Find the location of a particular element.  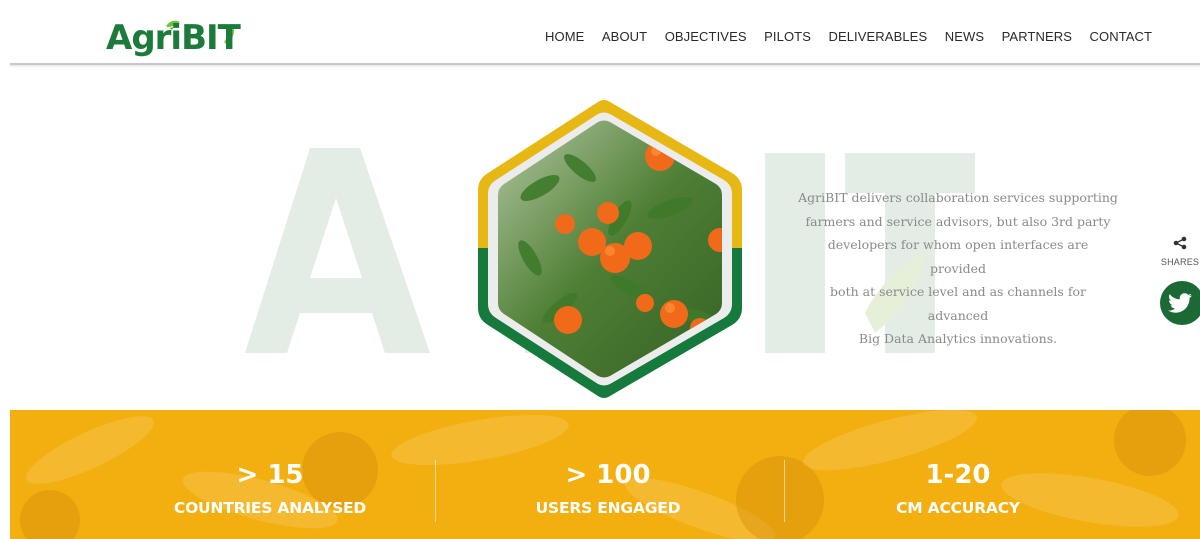

stat-label: CM ACCURACY is located at coordinates (958, 508).